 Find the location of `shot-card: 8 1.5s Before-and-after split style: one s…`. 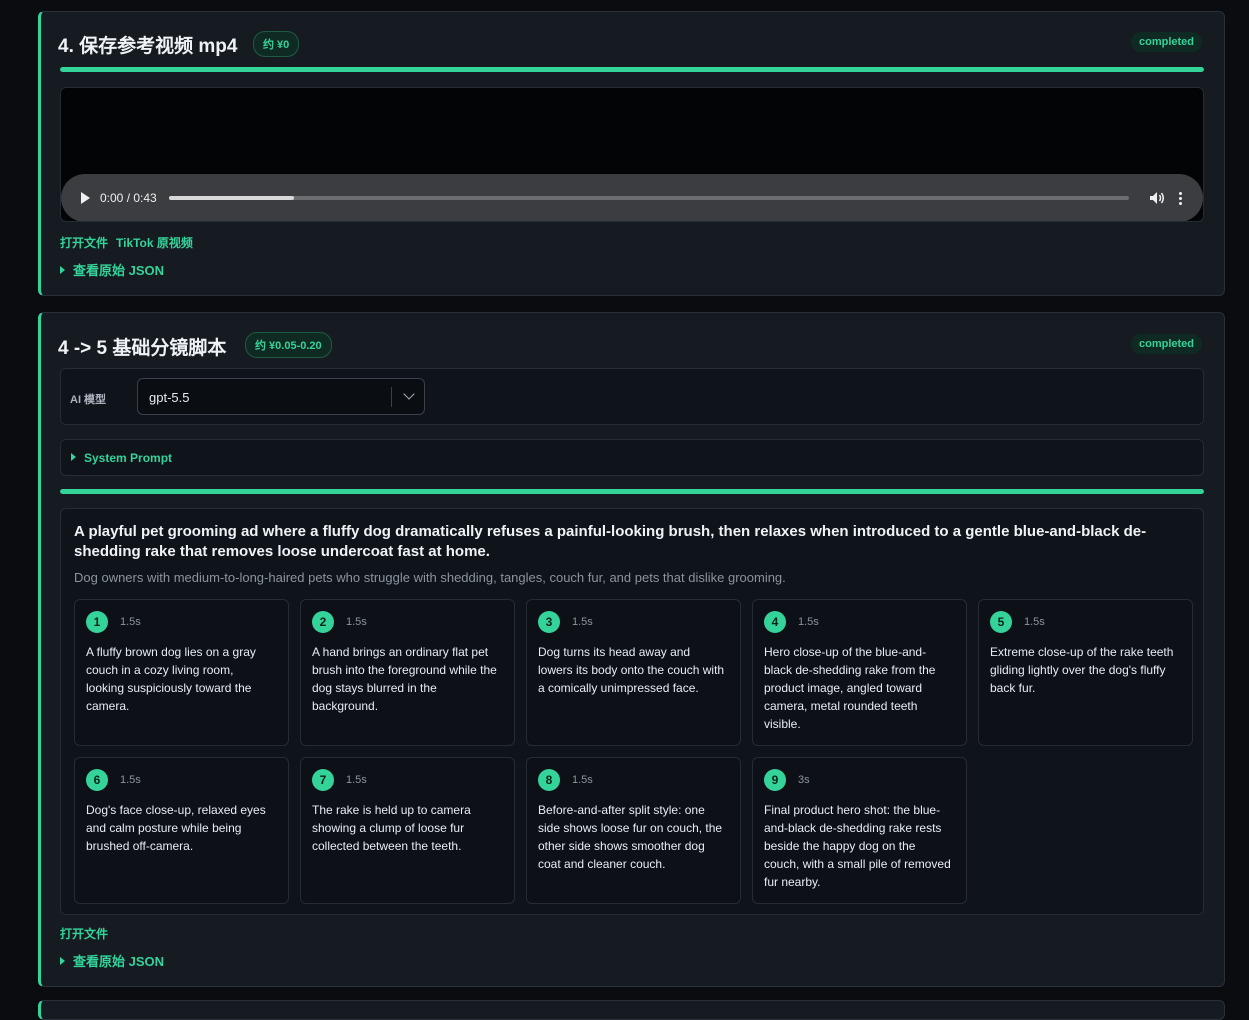

shot-card: 8 1.5s Before-and-after split style: one s… is located at coordinates (633, 830).